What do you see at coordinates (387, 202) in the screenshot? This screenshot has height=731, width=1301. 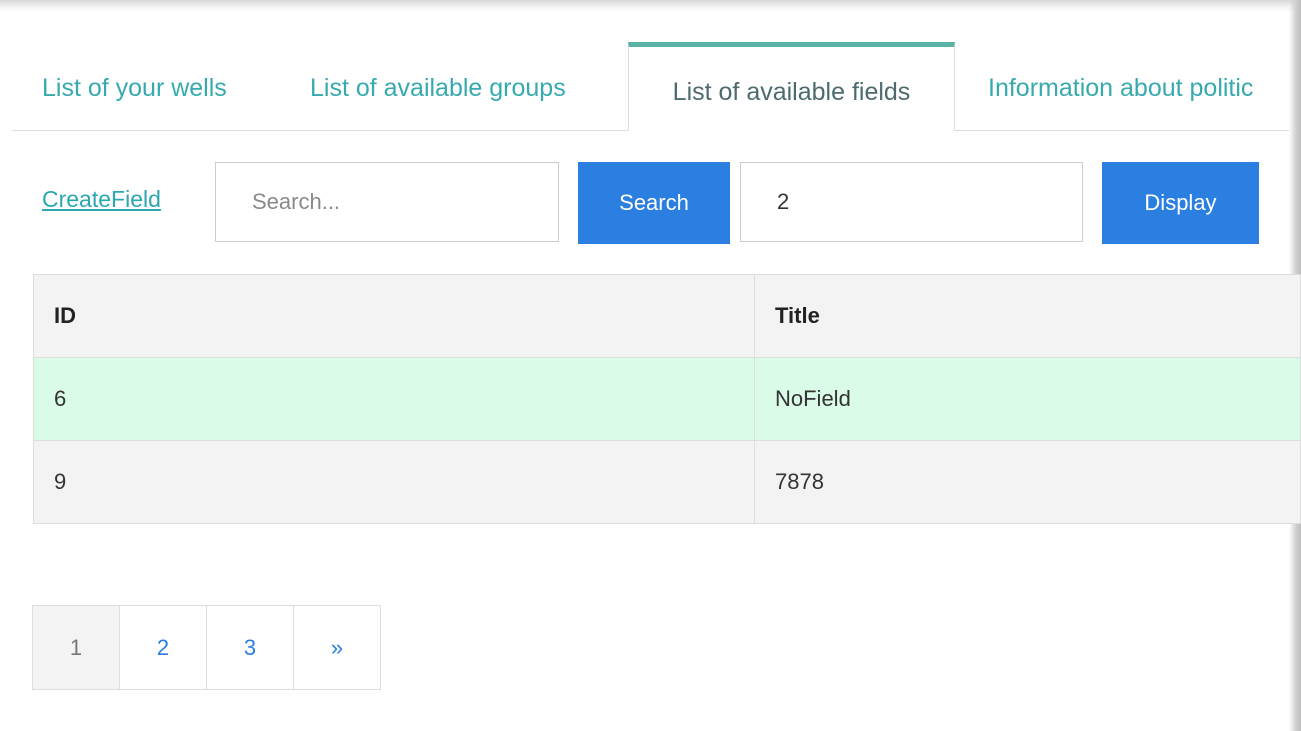 I see `search-input` at bounding box center [387, 202].